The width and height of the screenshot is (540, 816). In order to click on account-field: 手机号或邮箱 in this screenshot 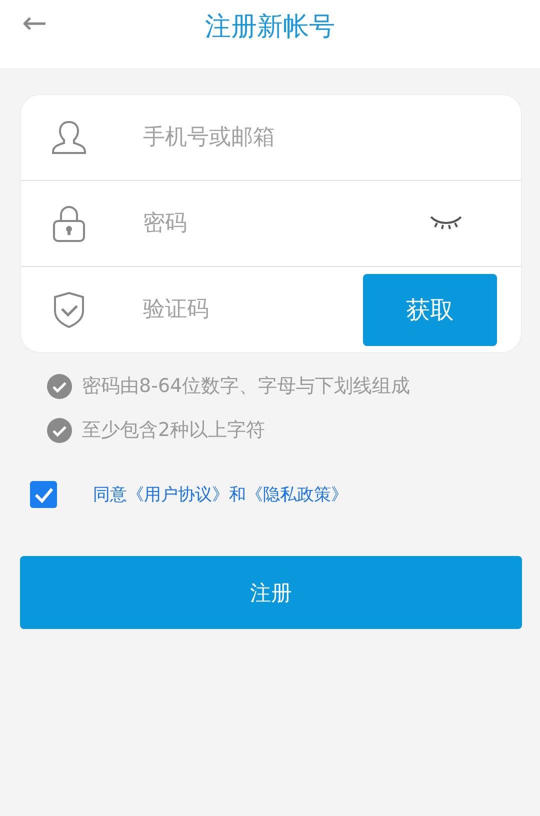, I will do `click(332, 138)`.